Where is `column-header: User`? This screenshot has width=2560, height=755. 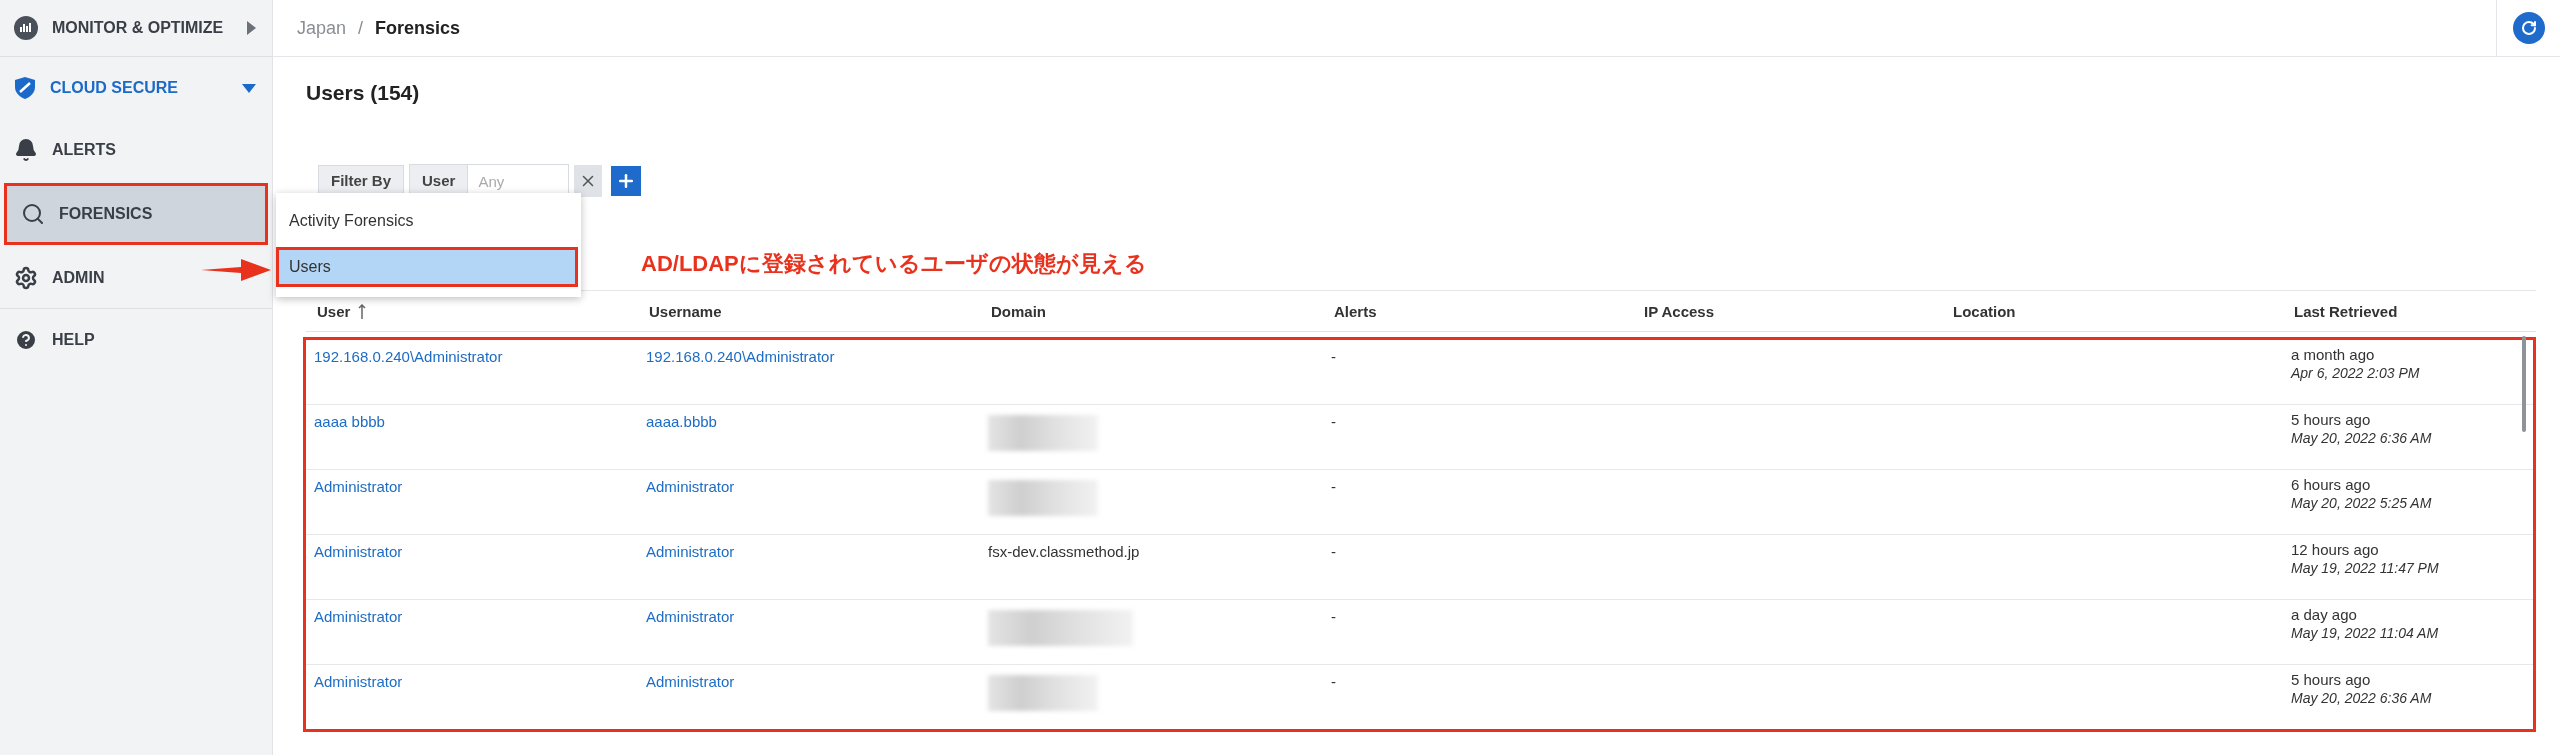
column-header: User is located at coordinates (334, 311).